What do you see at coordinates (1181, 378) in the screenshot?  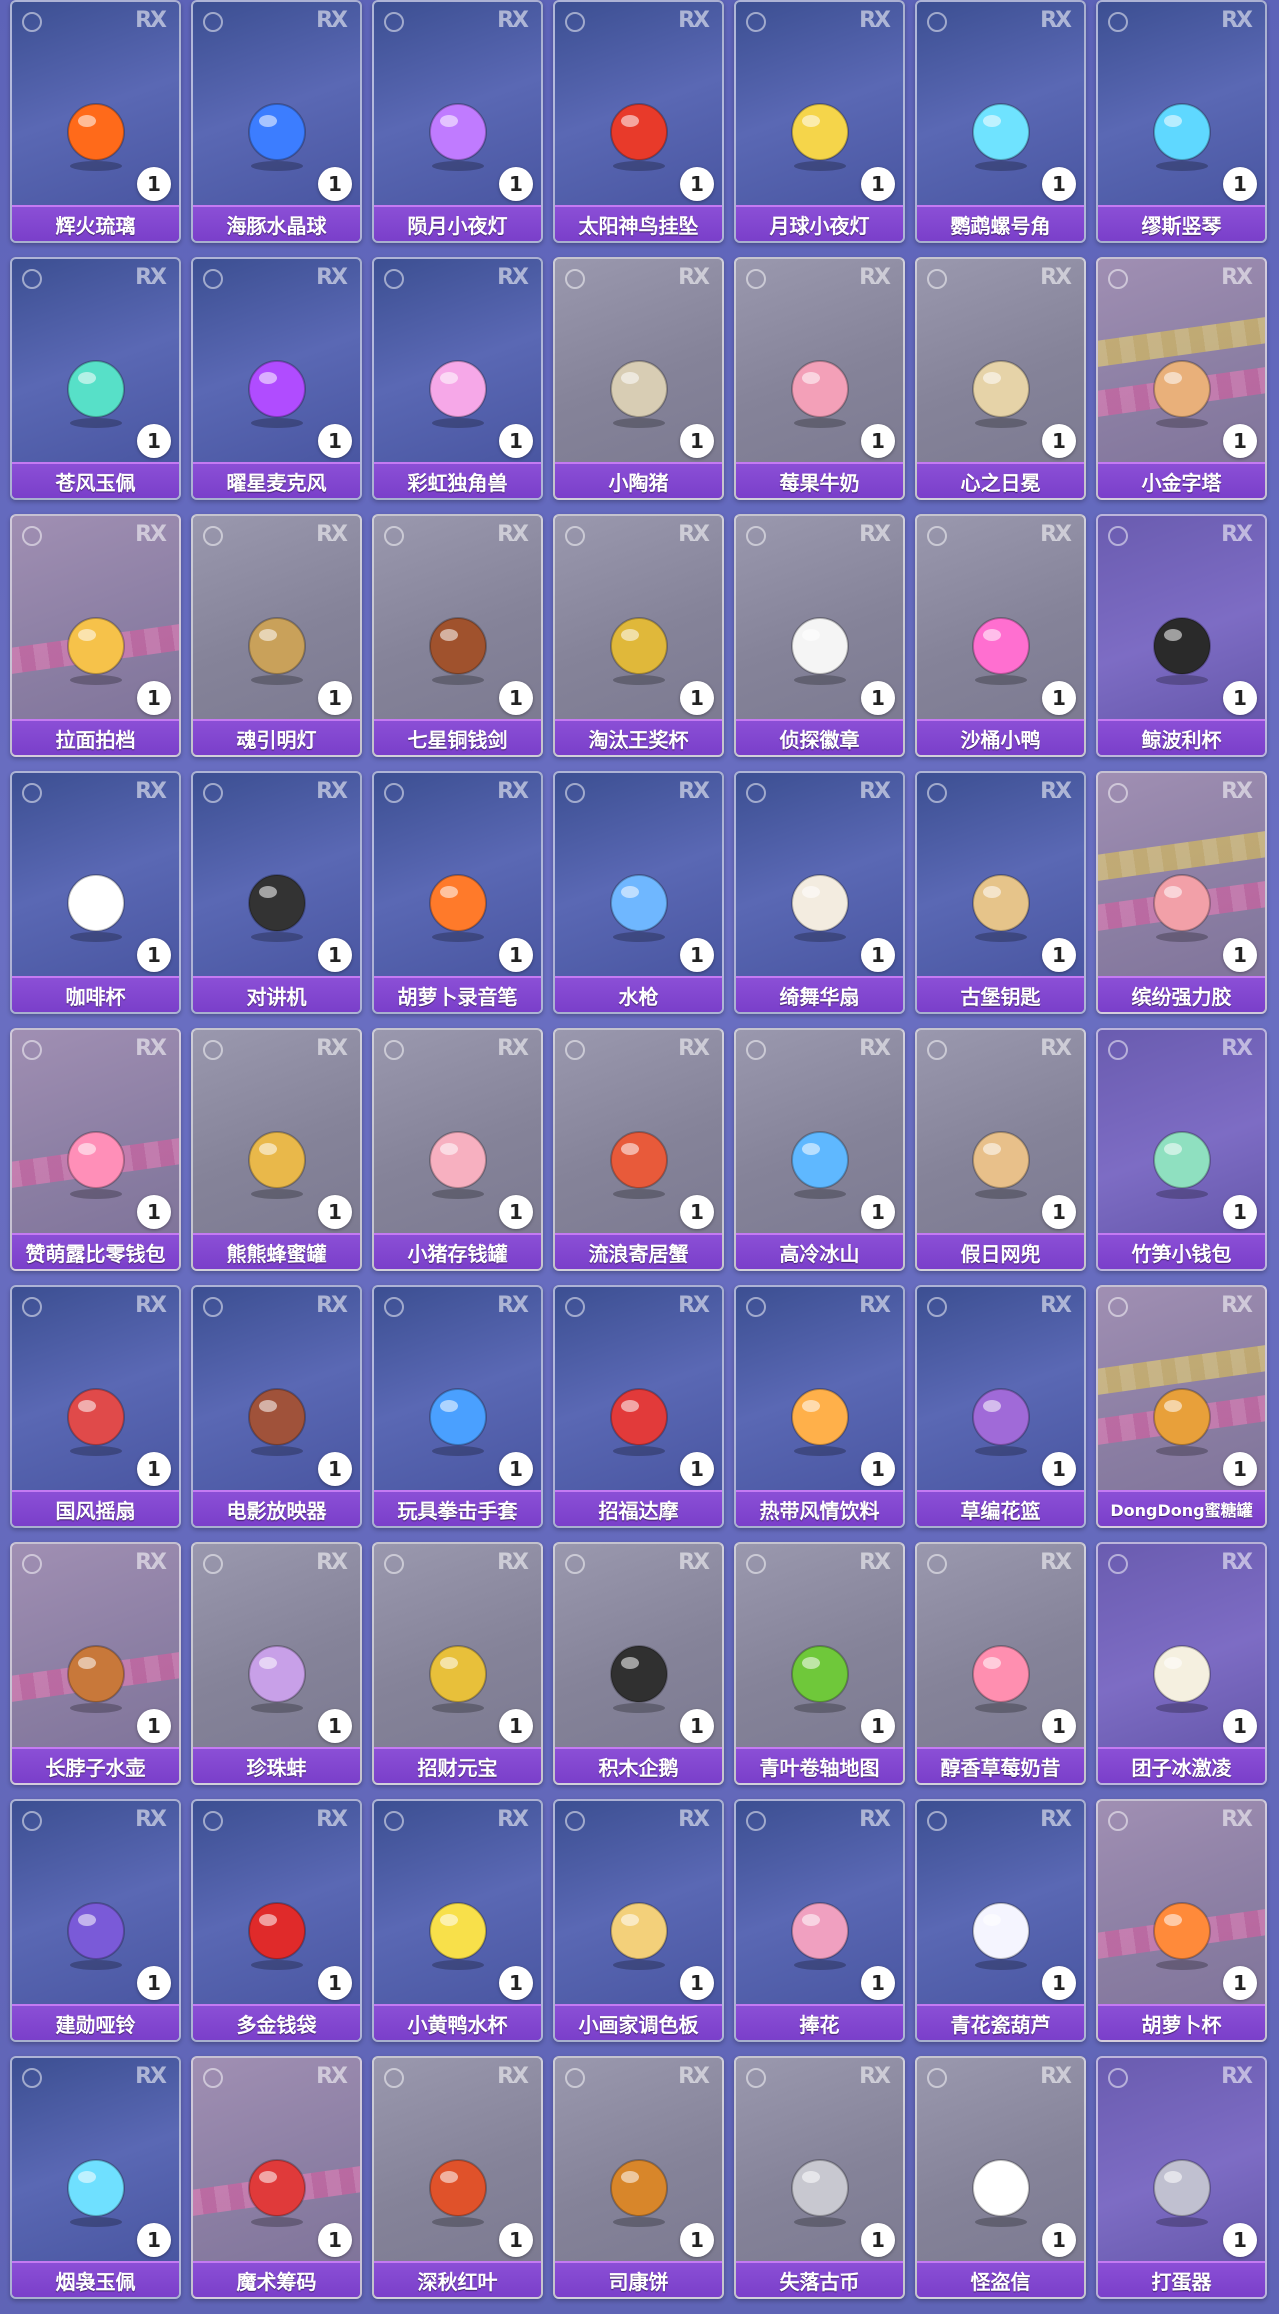 I see `item-card: RX 1 小金字塔` at bounding box center [1181, 378].